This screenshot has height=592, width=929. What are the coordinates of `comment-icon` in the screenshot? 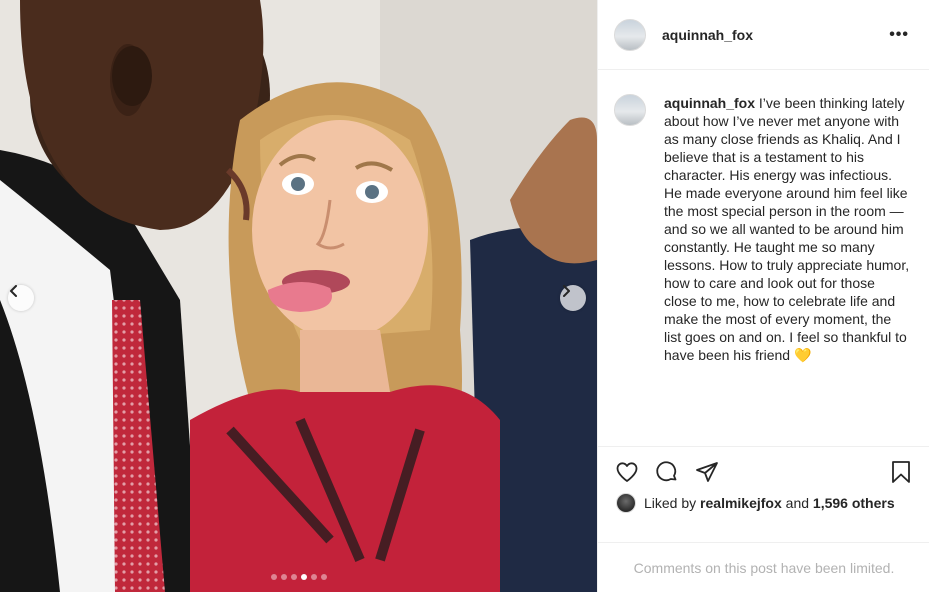 It's located at (666, 470).